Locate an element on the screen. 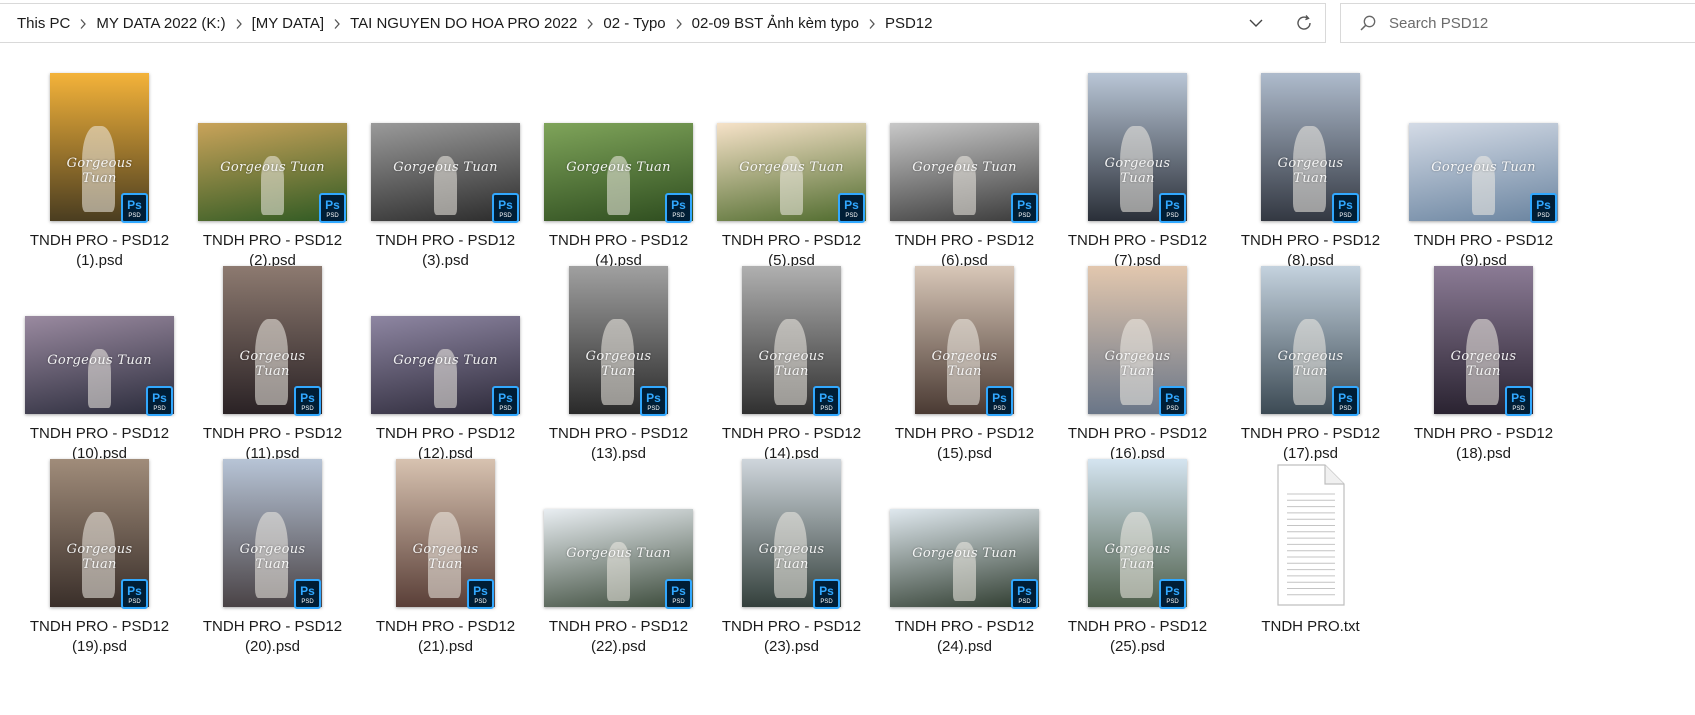 The height and width of the screenshot is (715, 1695). file-name: TNDH PRO - PSD12 (21).psd is located at coordinates (445, 637).